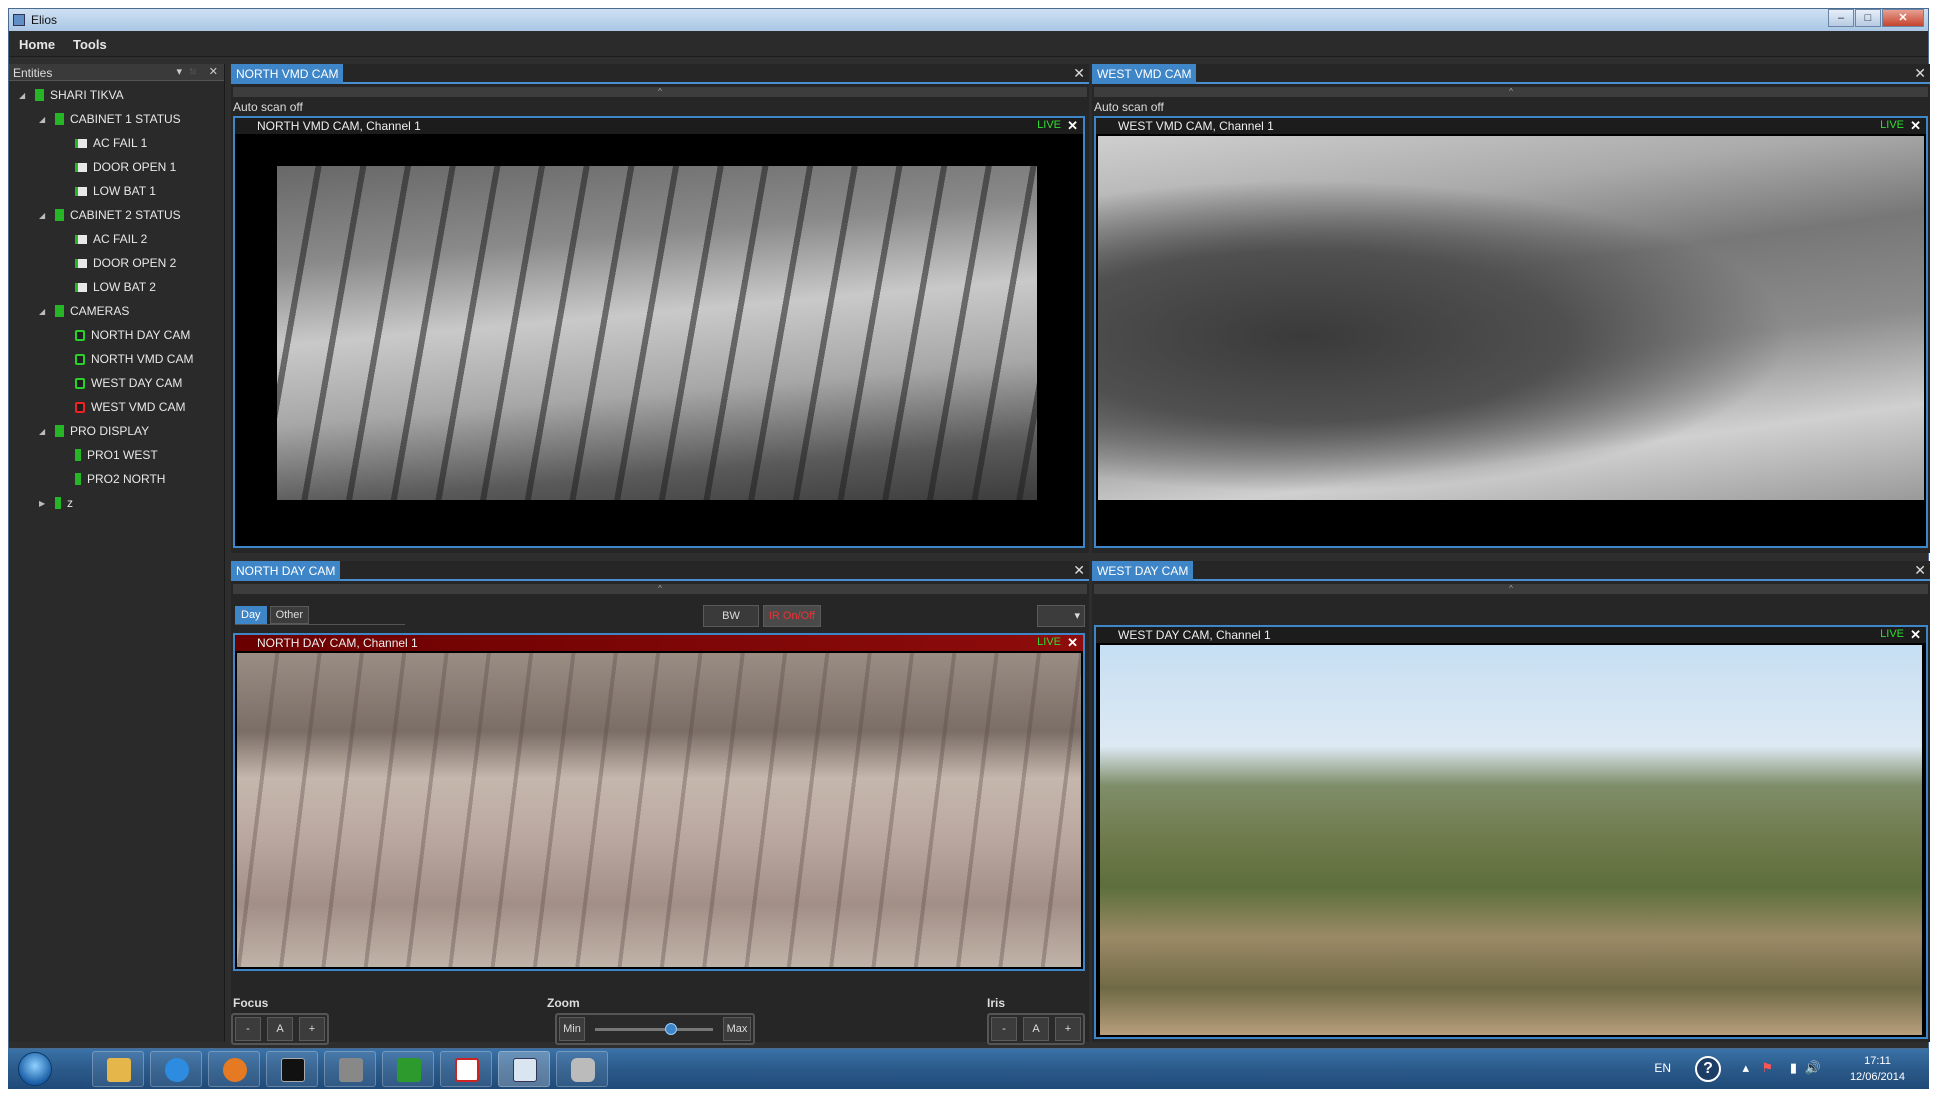  I want to click on tree-item: WEST DAY CAM, so click(120, 383).